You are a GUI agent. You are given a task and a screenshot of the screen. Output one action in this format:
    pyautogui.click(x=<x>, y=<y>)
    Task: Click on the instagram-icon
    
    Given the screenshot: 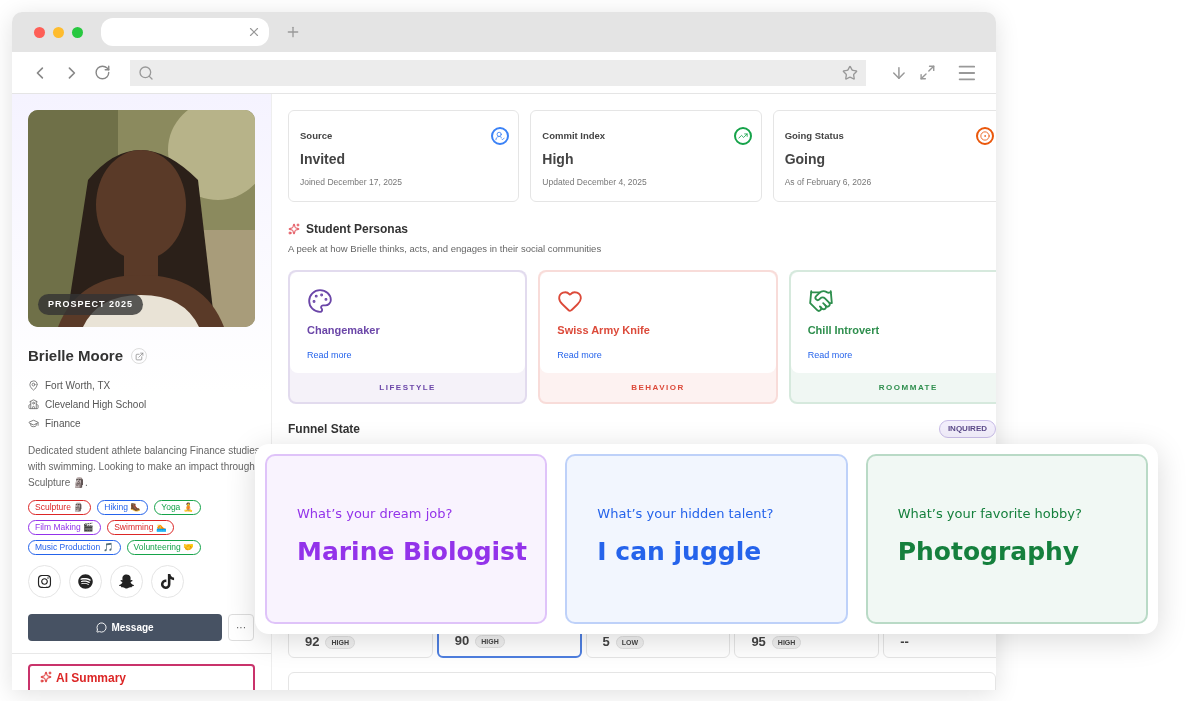 What is the action you would take?
    pyautogui.click(x=44, y=581)
    